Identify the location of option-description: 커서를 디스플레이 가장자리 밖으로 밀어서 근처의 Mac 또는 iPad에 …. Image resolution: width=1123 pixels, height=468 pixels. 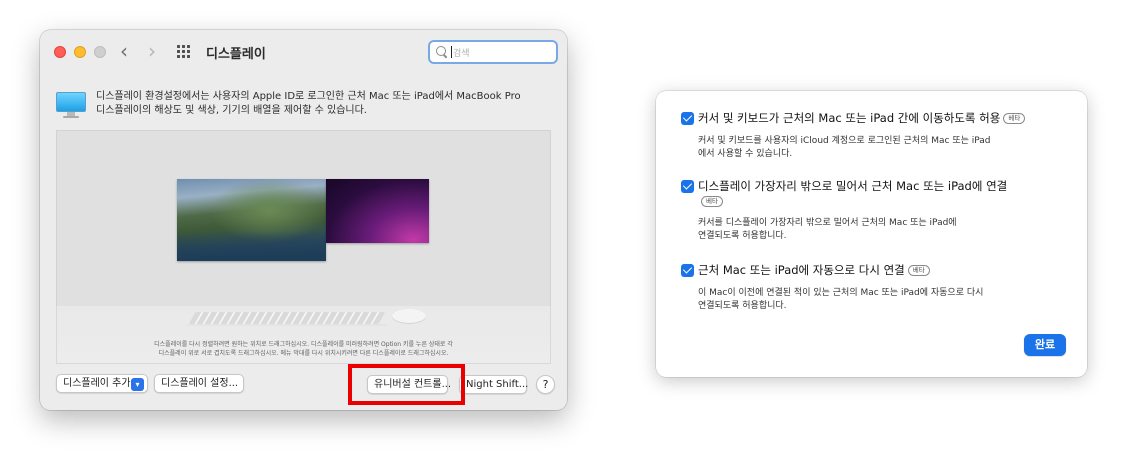
(878, 230).